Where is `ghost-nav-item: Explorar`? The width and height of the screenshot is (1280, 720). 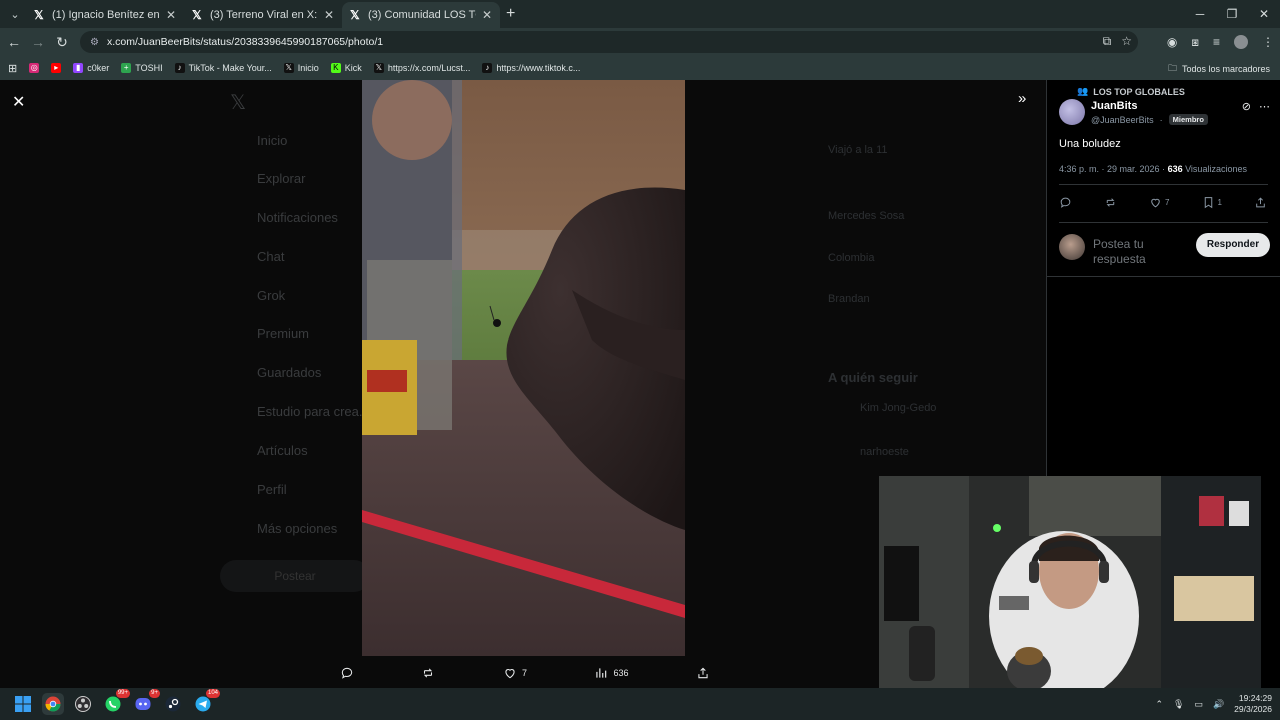 ghost-nav-item: Explorar is located at coordinates (281, 178).